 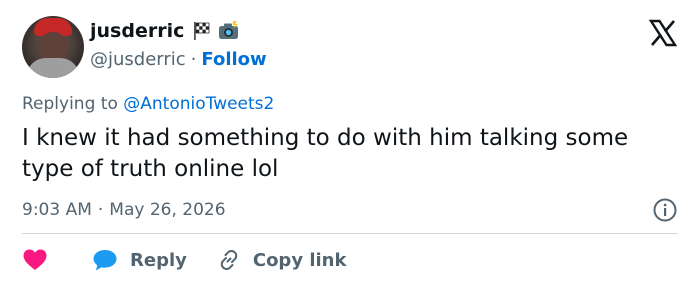 I want to click on tweet-actions: Reply Copy link, so click(x=184, y=260).